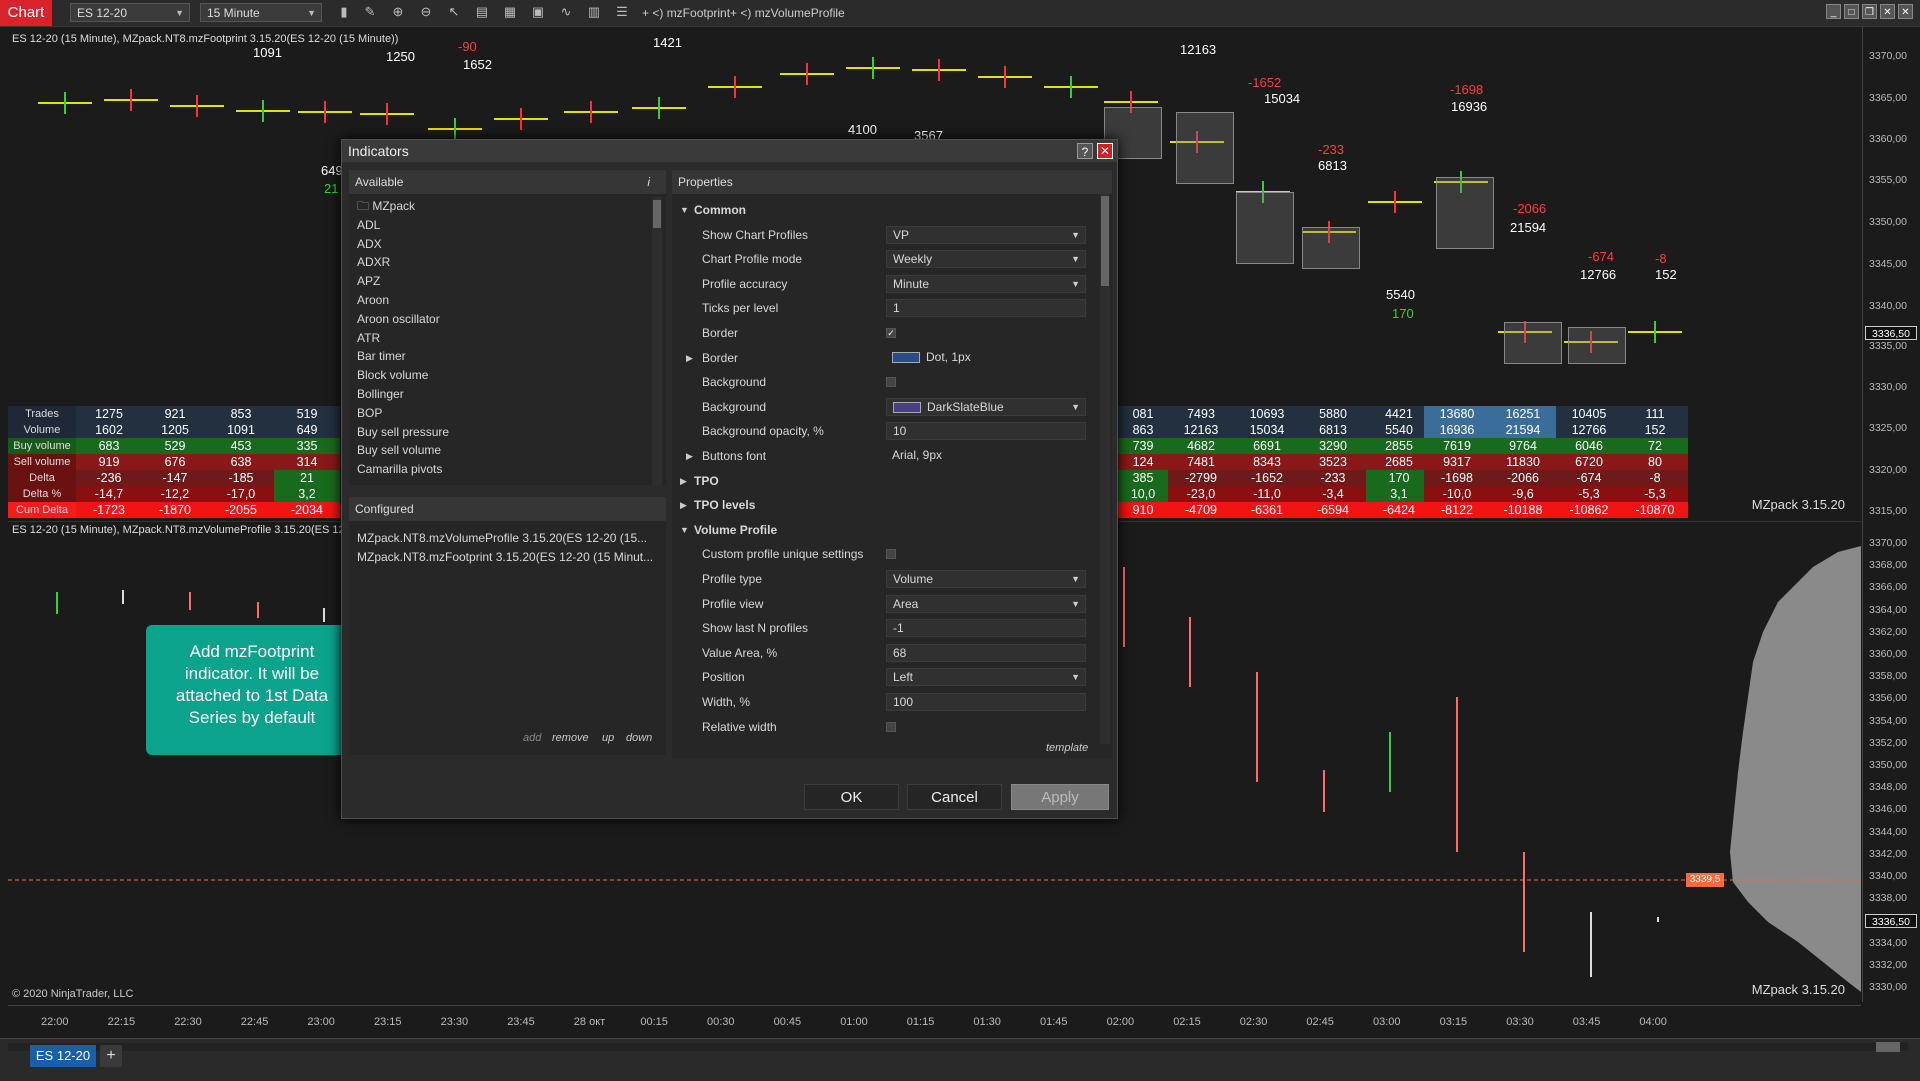  What do you see at coordinates (26, 13) in the screenshot?
I see `chart-tab: Chart` at bounding box center [26, 13].